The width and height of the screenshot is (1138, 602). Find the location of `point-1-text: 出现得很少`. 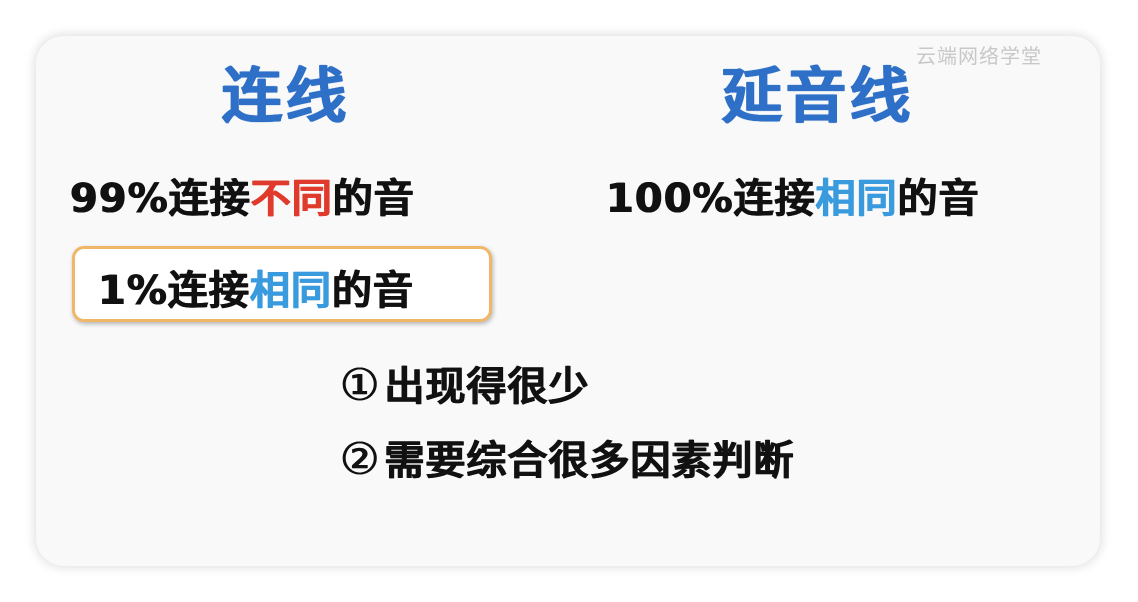

point-1-text: 出现得很少 is located at coordinates (487, 387).